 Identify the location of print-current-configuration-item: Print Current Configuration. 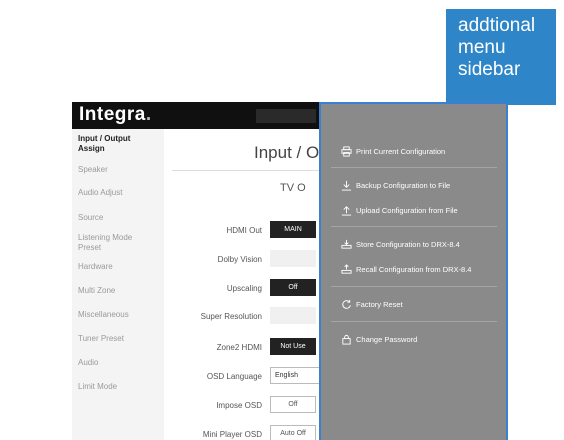
(421, 152).